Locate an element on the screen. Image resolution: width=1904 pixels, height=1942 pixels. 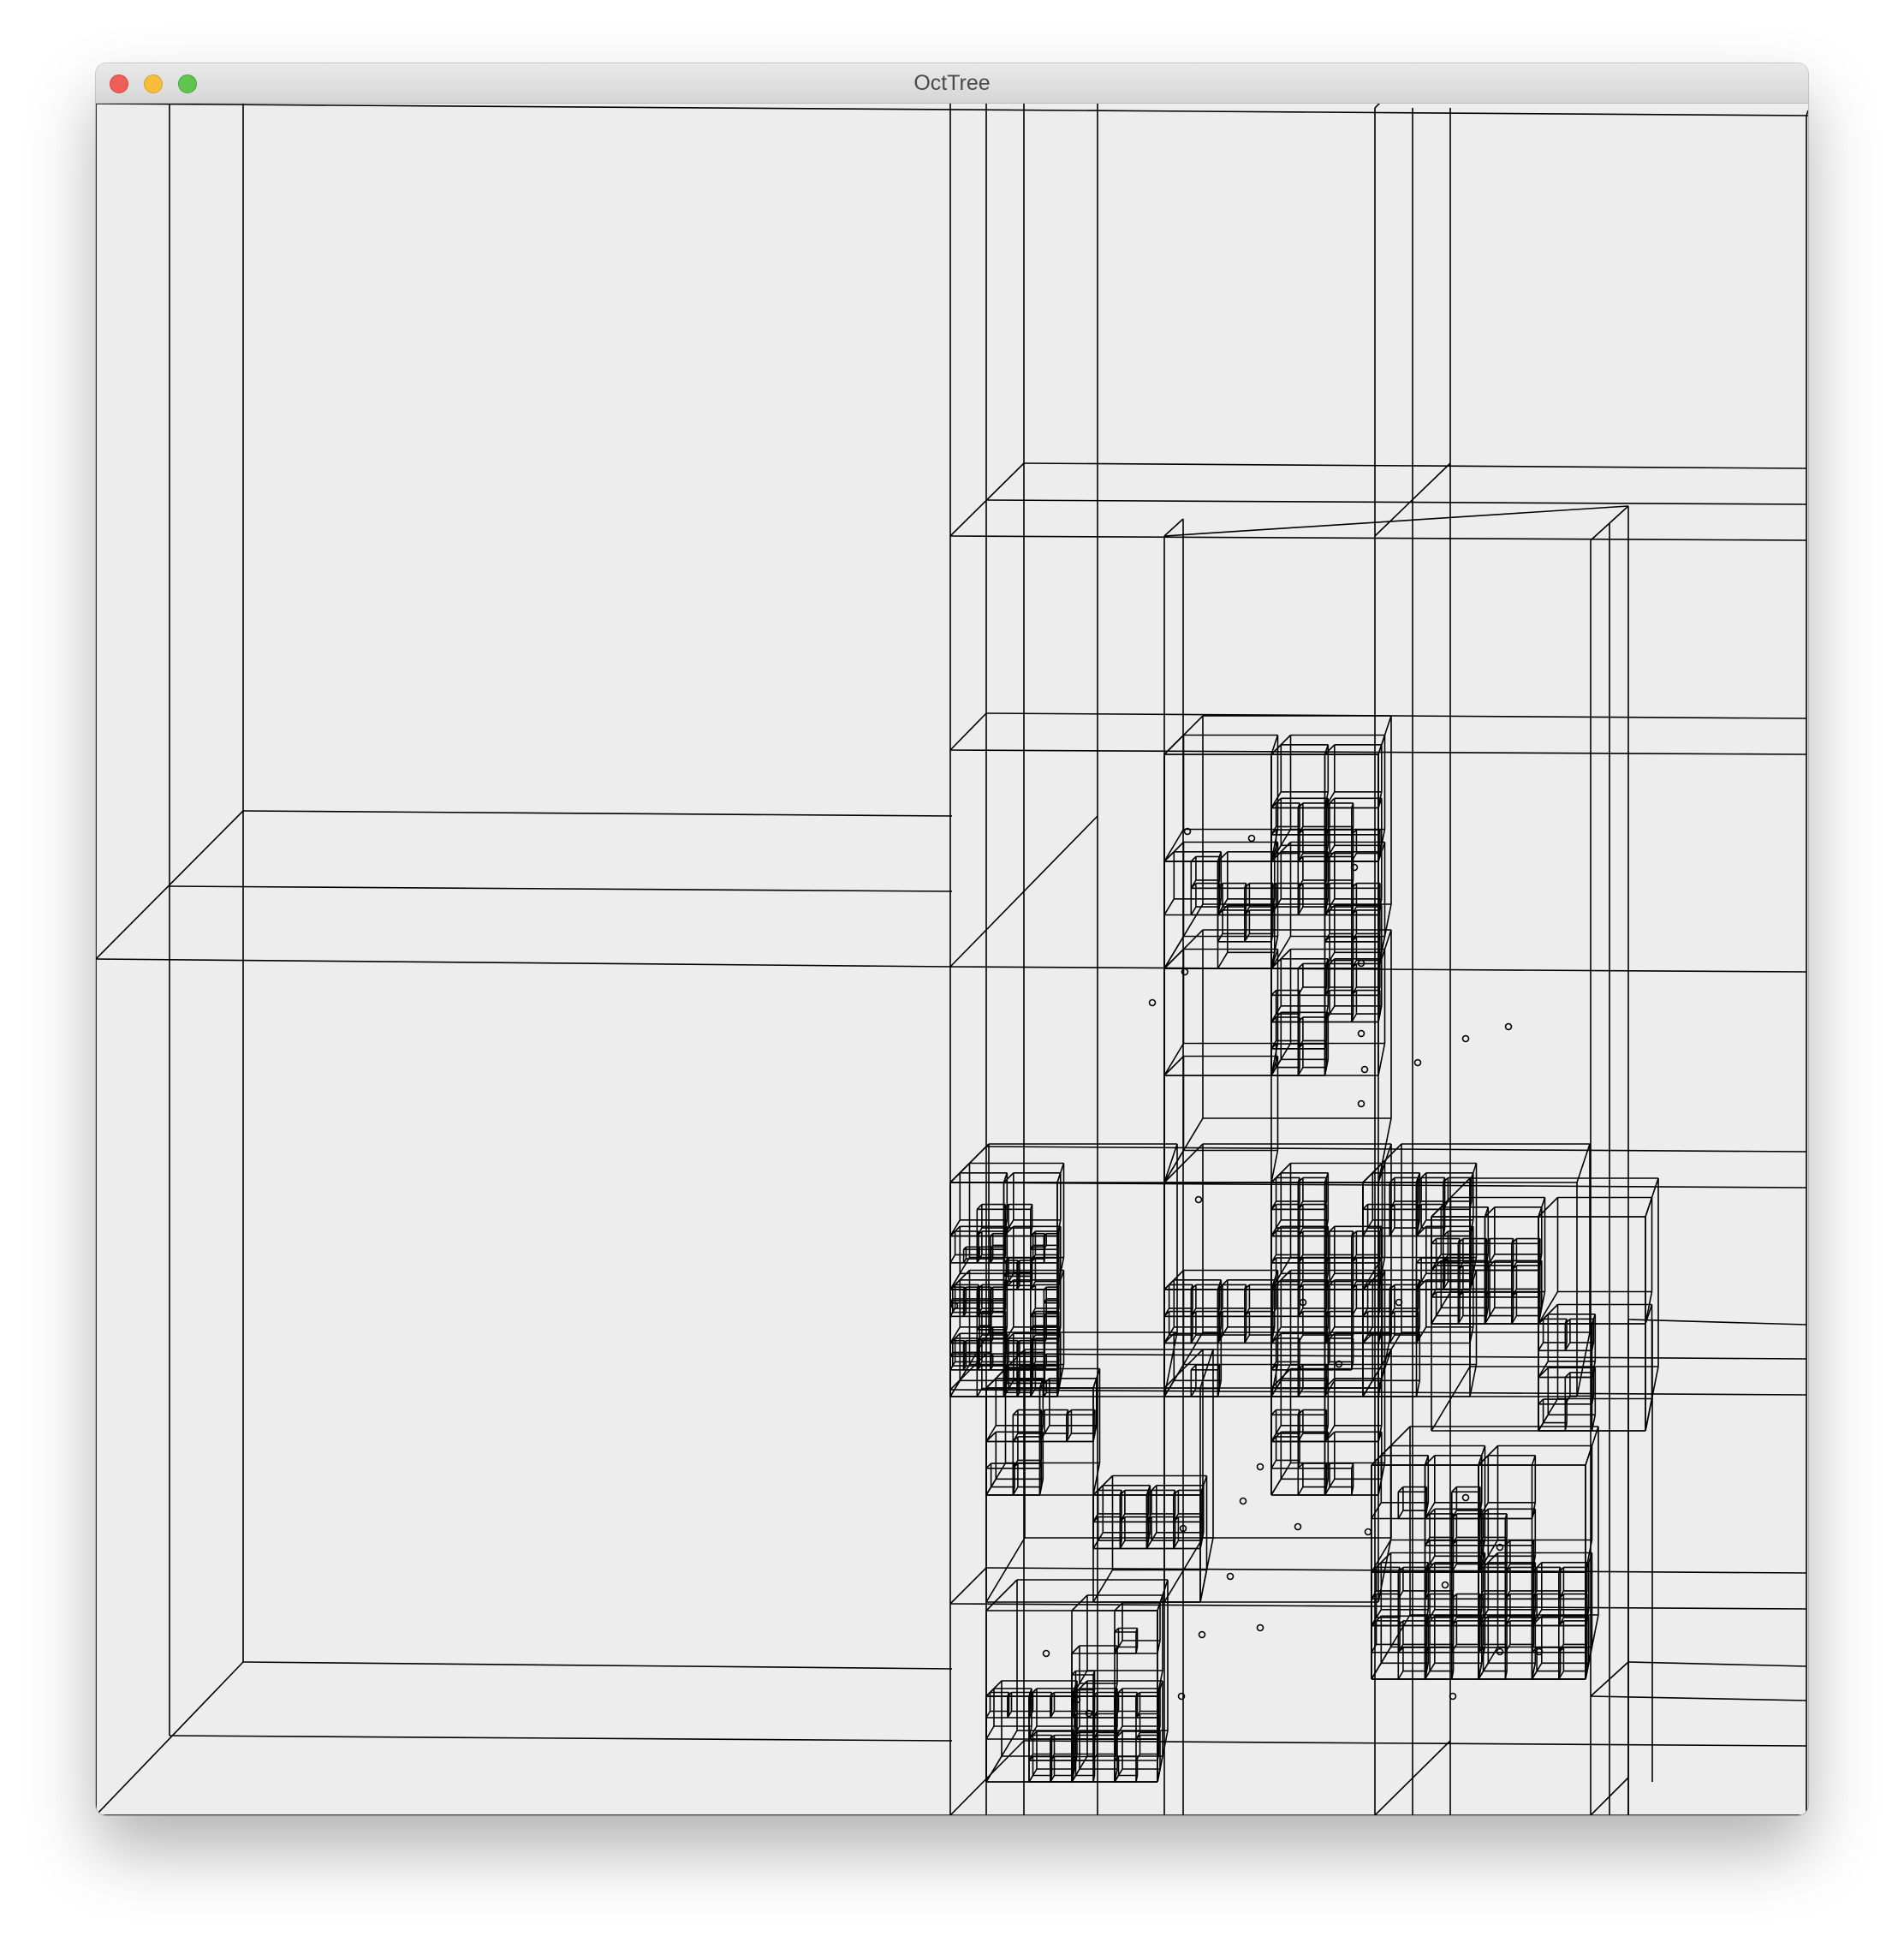
title-bar: OctTree is located at coordinates (952, 83).